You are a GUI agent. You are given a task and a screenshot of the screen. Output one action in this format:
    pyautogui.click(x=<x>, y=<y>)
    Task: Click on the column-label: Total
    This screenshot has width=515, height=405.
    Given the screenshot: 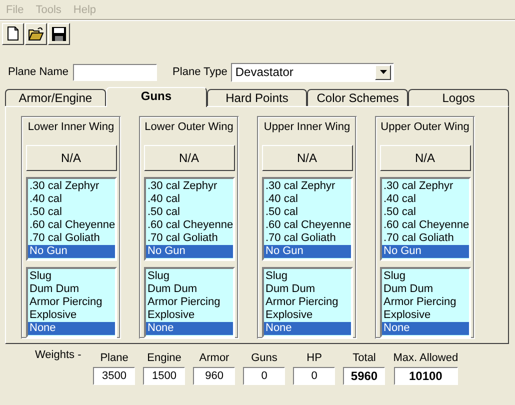 What is the action you would take?
    pyautogui.click(x=364, y=358)
    